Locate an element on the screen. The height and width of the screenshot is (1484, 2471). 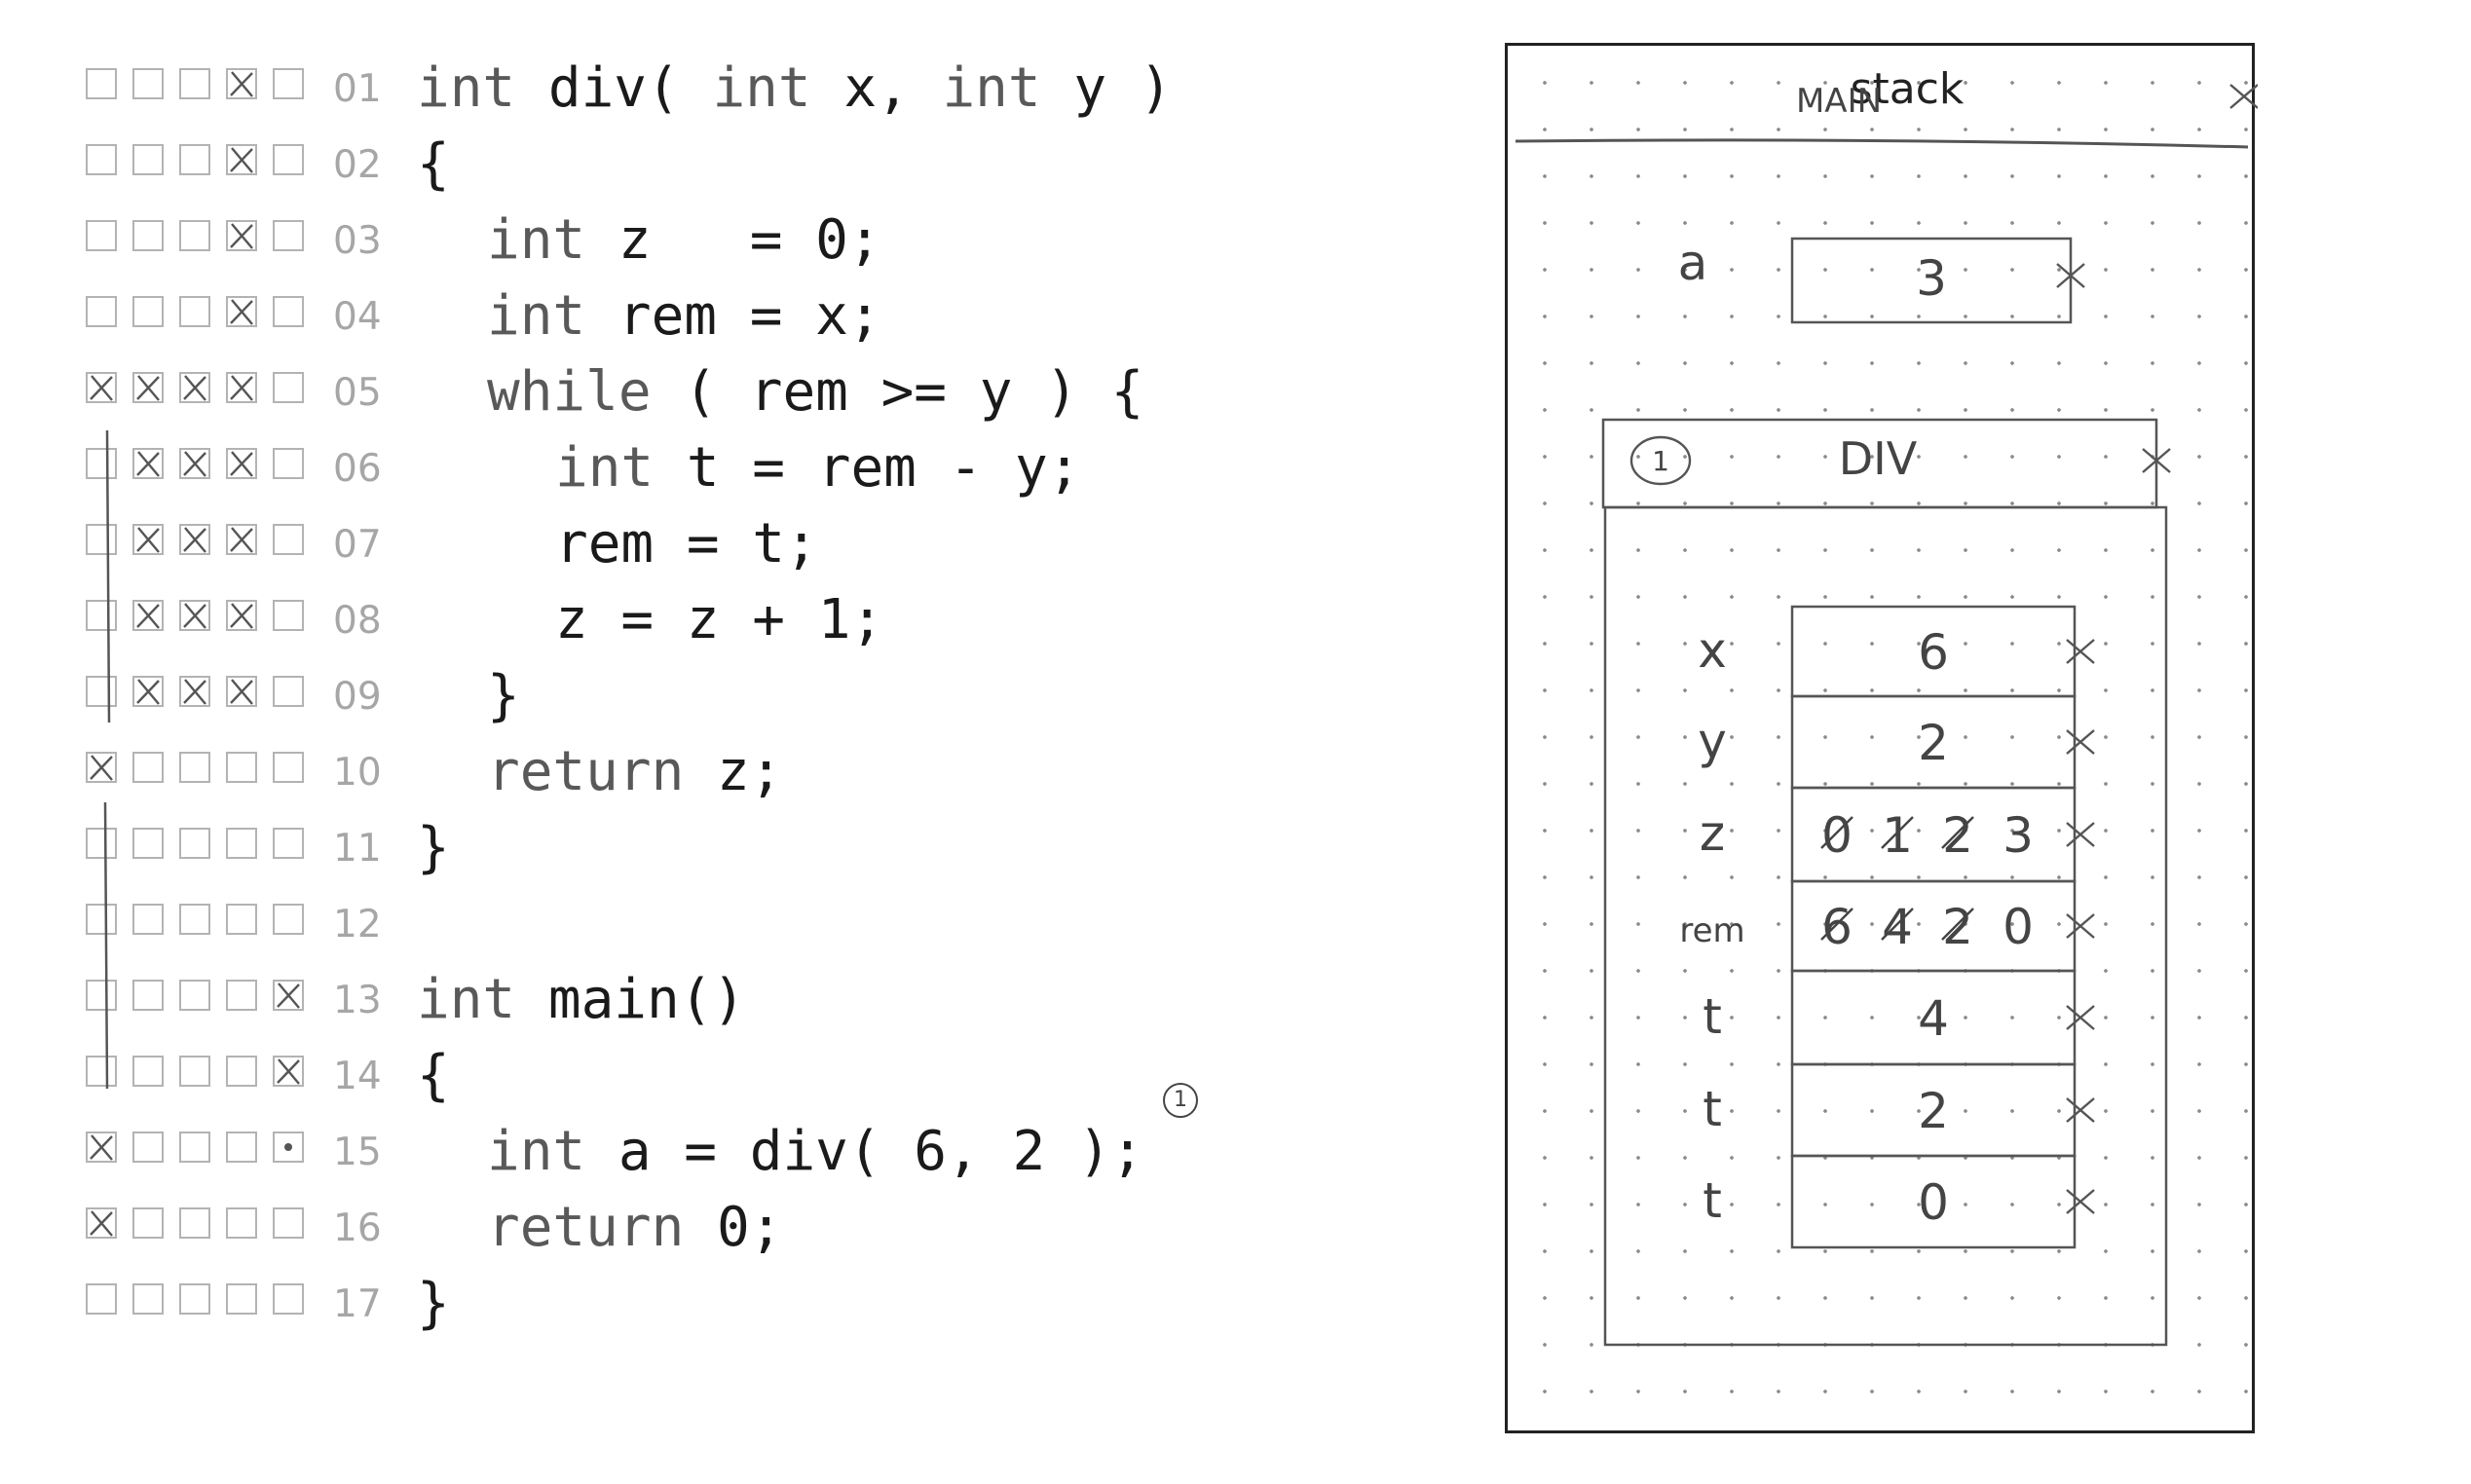
line-number: 02 is located at coordinates (357, 165).